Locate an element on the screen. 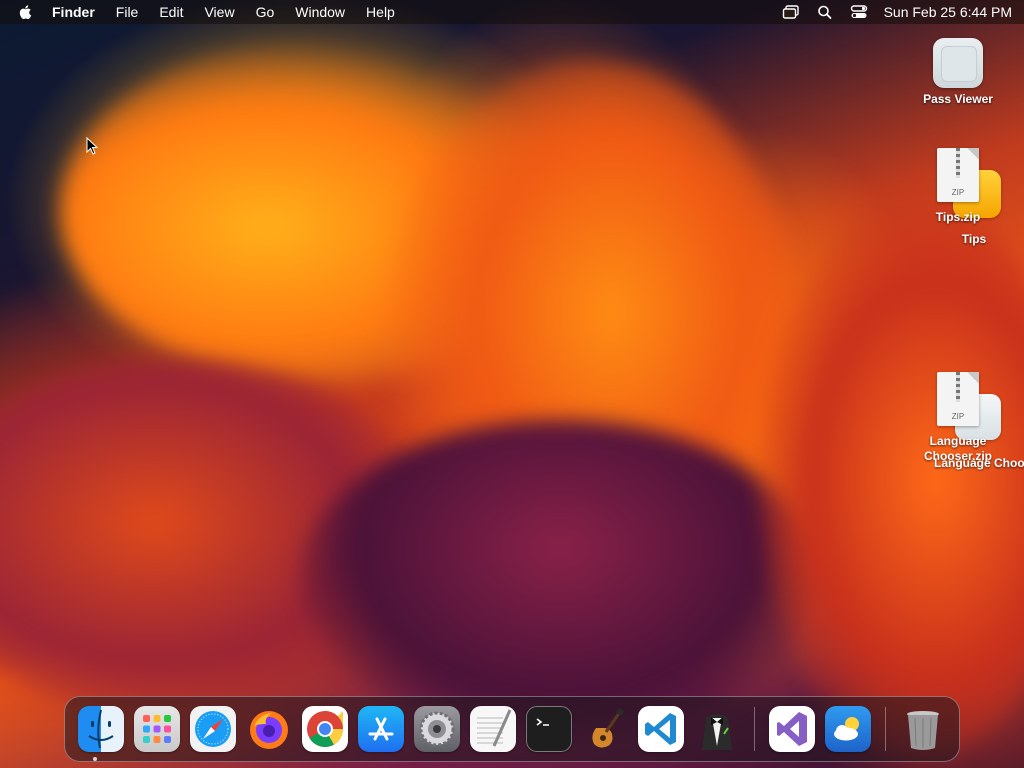  menu-view: View is located at coordinates (219, 12).